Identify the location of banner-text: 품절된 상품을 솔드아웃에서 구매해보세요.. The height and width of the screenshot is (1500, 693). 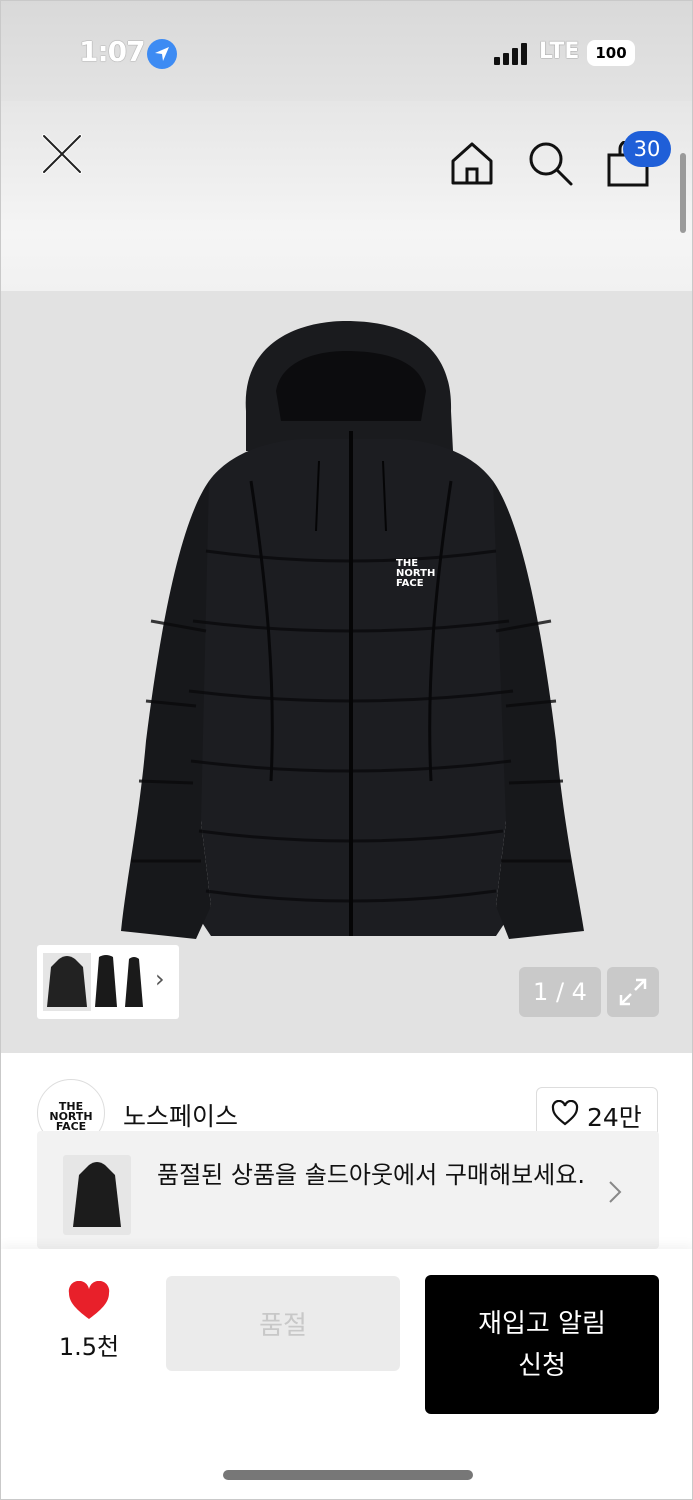
(371, 1175).